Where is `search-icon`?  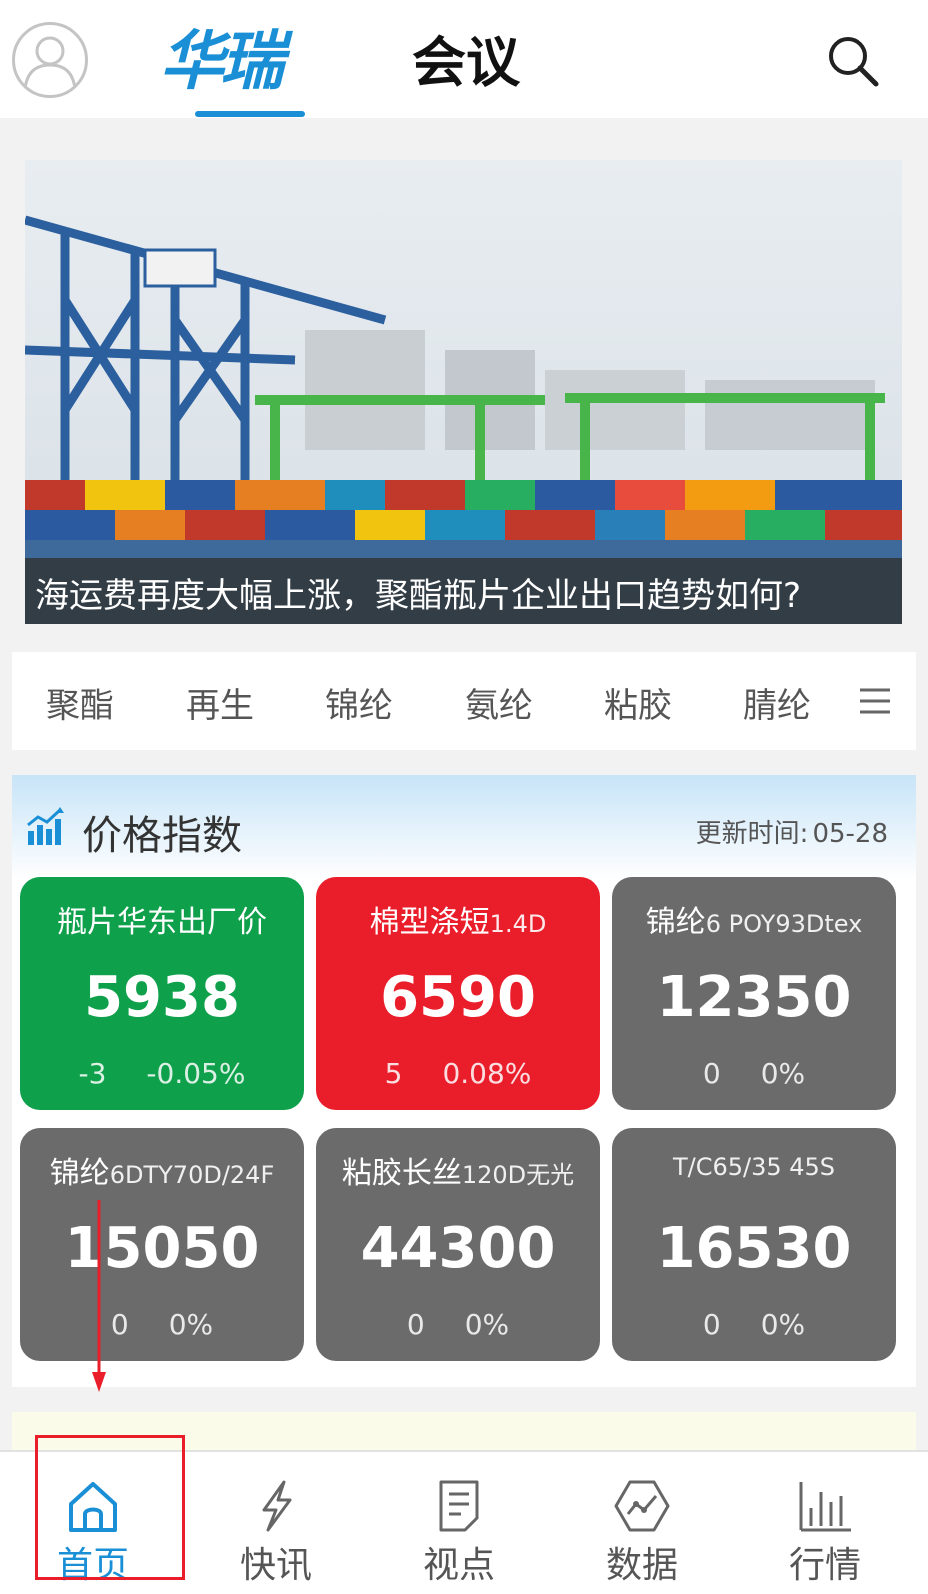
search-icon is located at coordinates (854, 62).